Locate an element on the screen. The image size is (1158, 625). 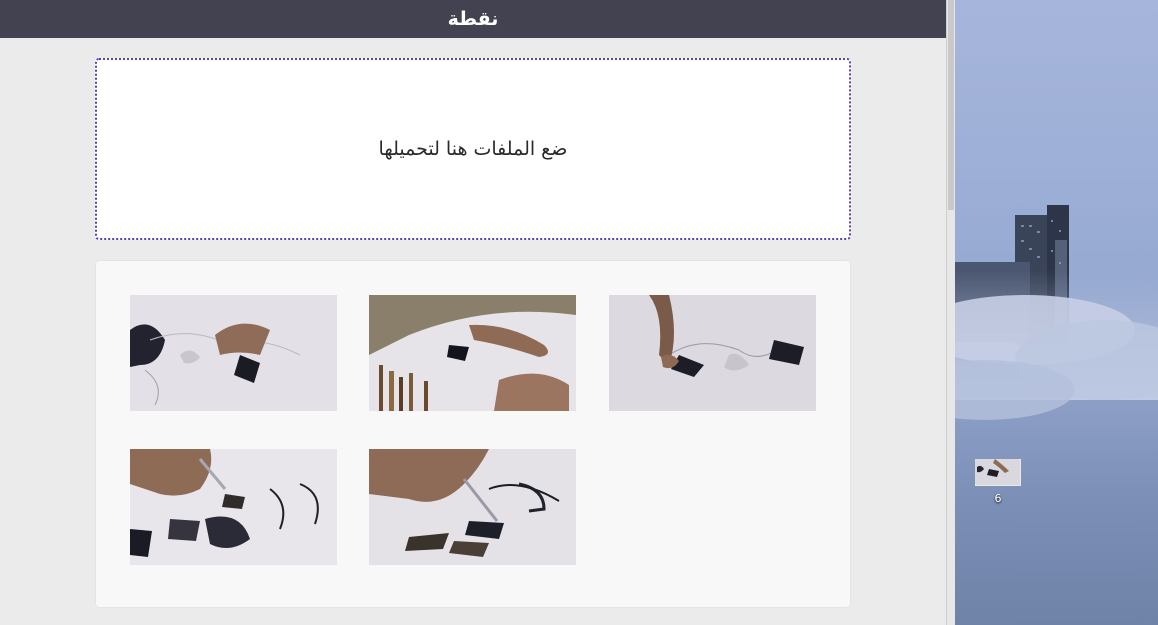
desktop-image-file: 6 is located at coordinates (998, 482).